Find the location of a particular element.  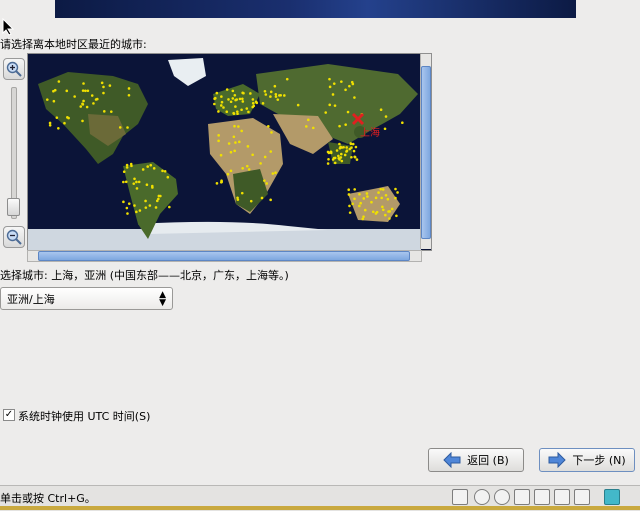

zoom-slider-handle is located at coordinates (13, 207).